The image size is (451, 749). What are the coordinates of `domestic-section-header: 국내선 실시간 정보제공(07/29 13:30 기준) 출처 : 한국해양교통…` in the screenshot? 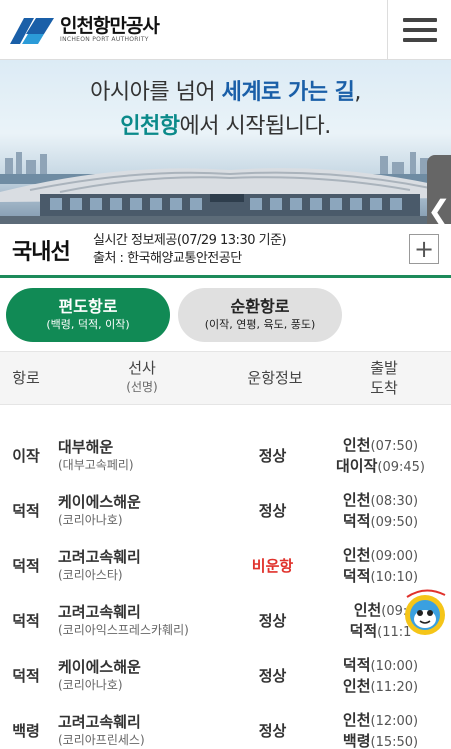 It's located at (225, 251).